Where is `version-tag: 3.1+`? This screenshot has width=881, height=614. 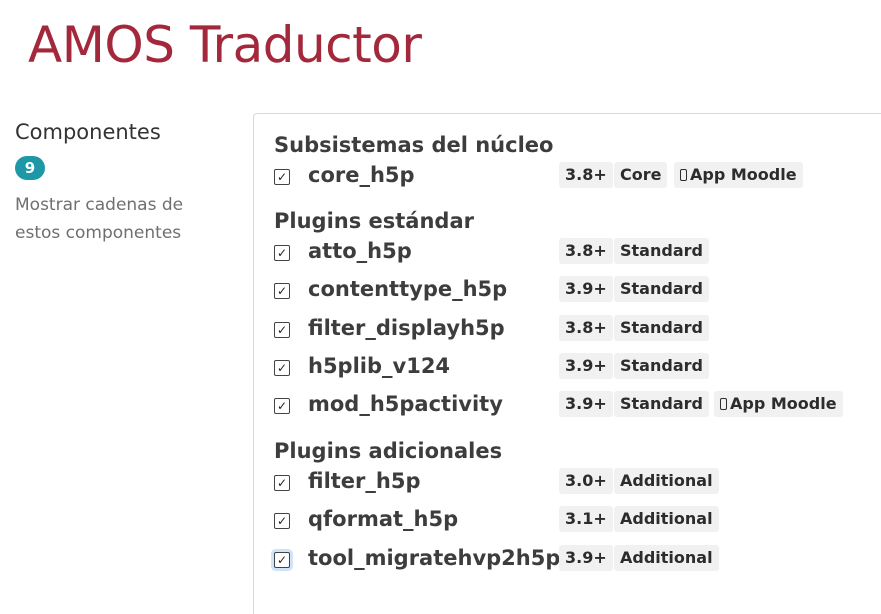 version-tag: 3.1+ is located at coordinates (586, 519).